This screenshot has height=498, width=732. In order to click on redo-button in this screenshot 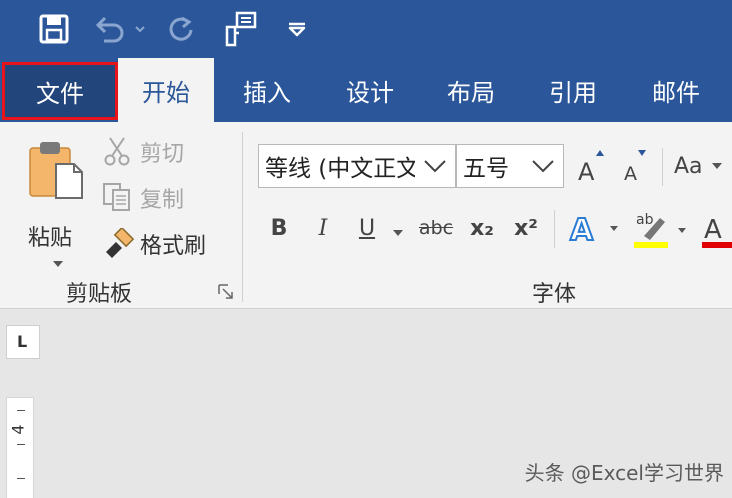, I will do `click(181, 29)`.